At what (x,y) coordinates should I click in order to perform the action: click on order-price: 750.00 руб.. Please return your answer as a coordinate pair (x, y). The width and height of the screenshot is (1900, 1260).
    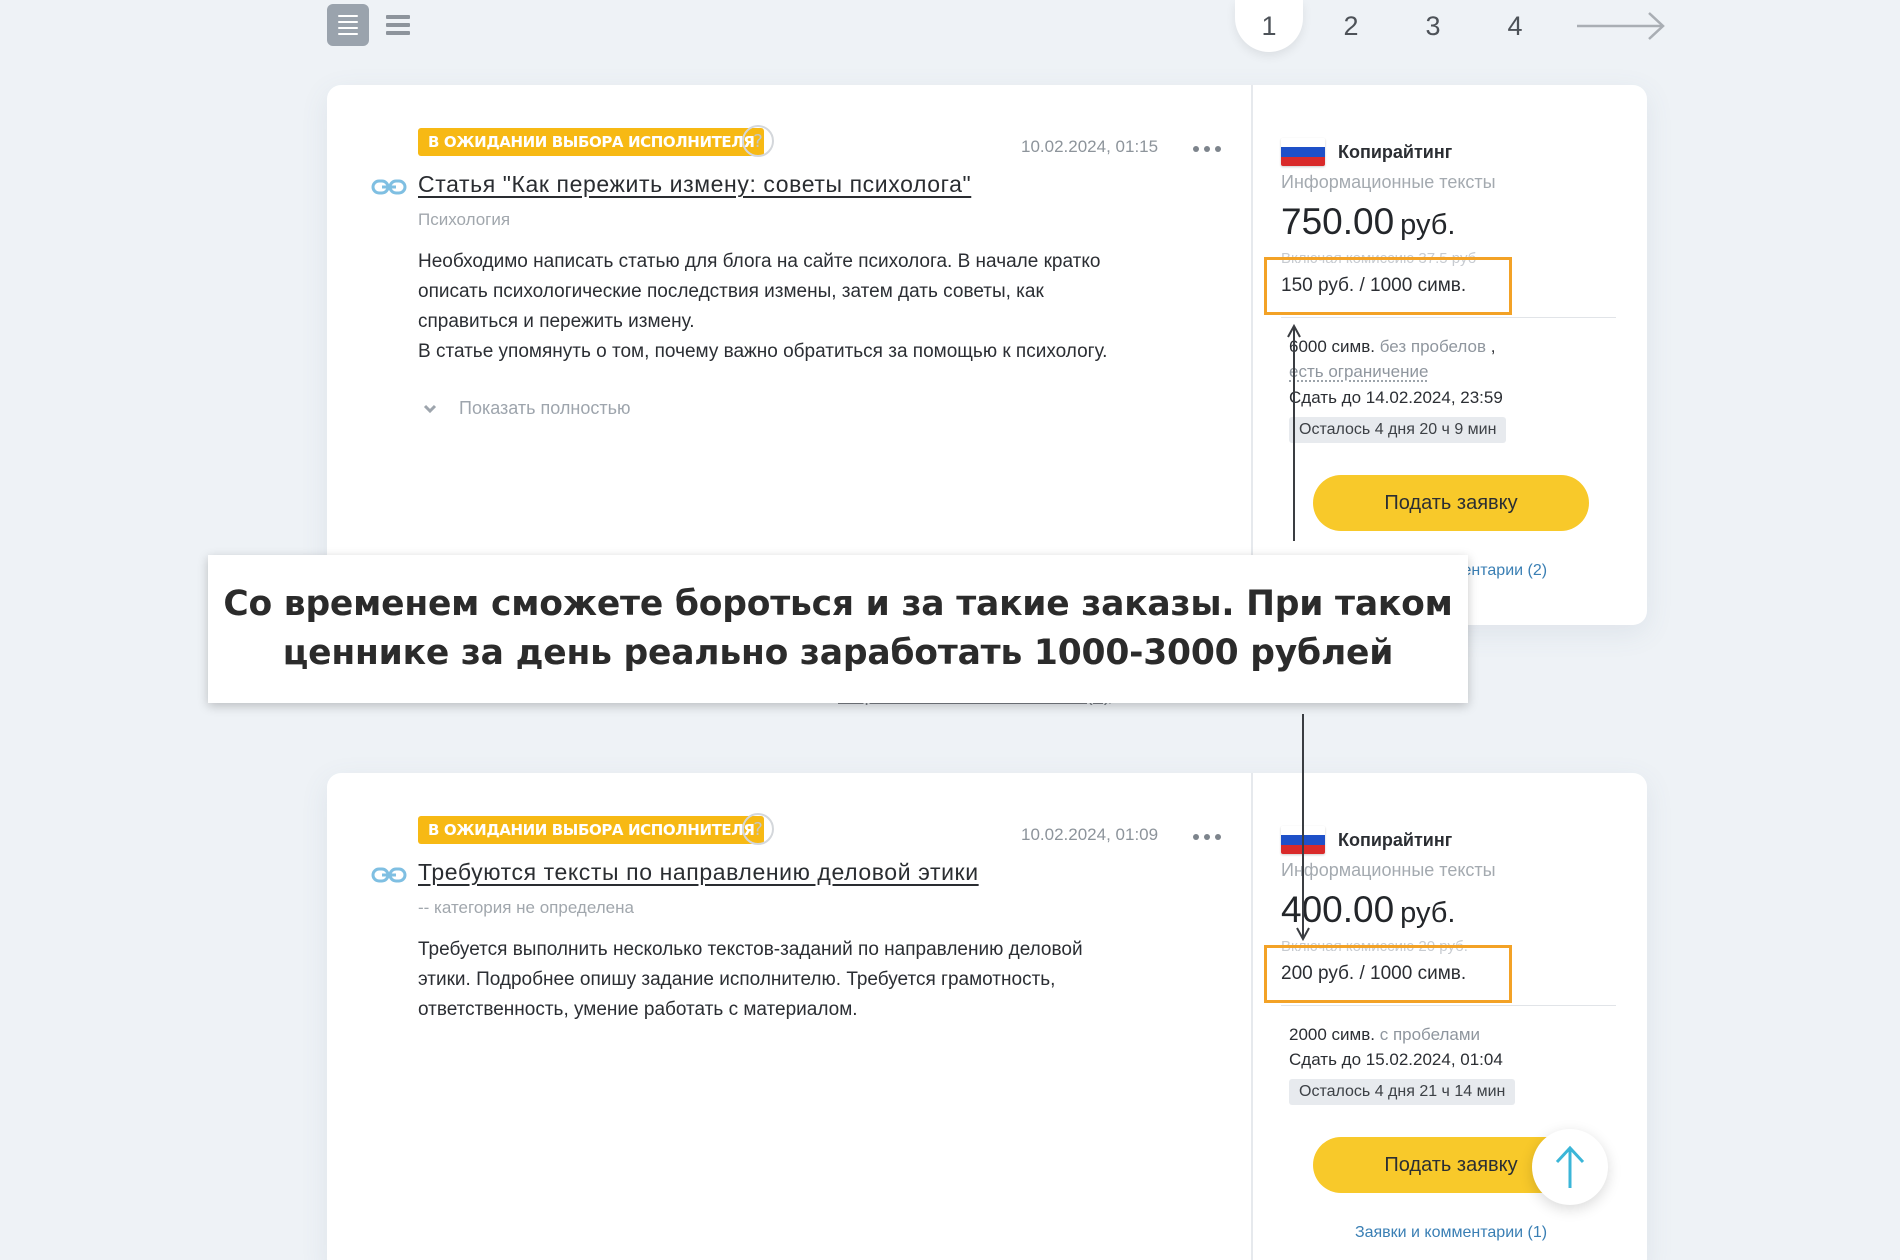
    Looking at the image, I should click on (1368, 222).